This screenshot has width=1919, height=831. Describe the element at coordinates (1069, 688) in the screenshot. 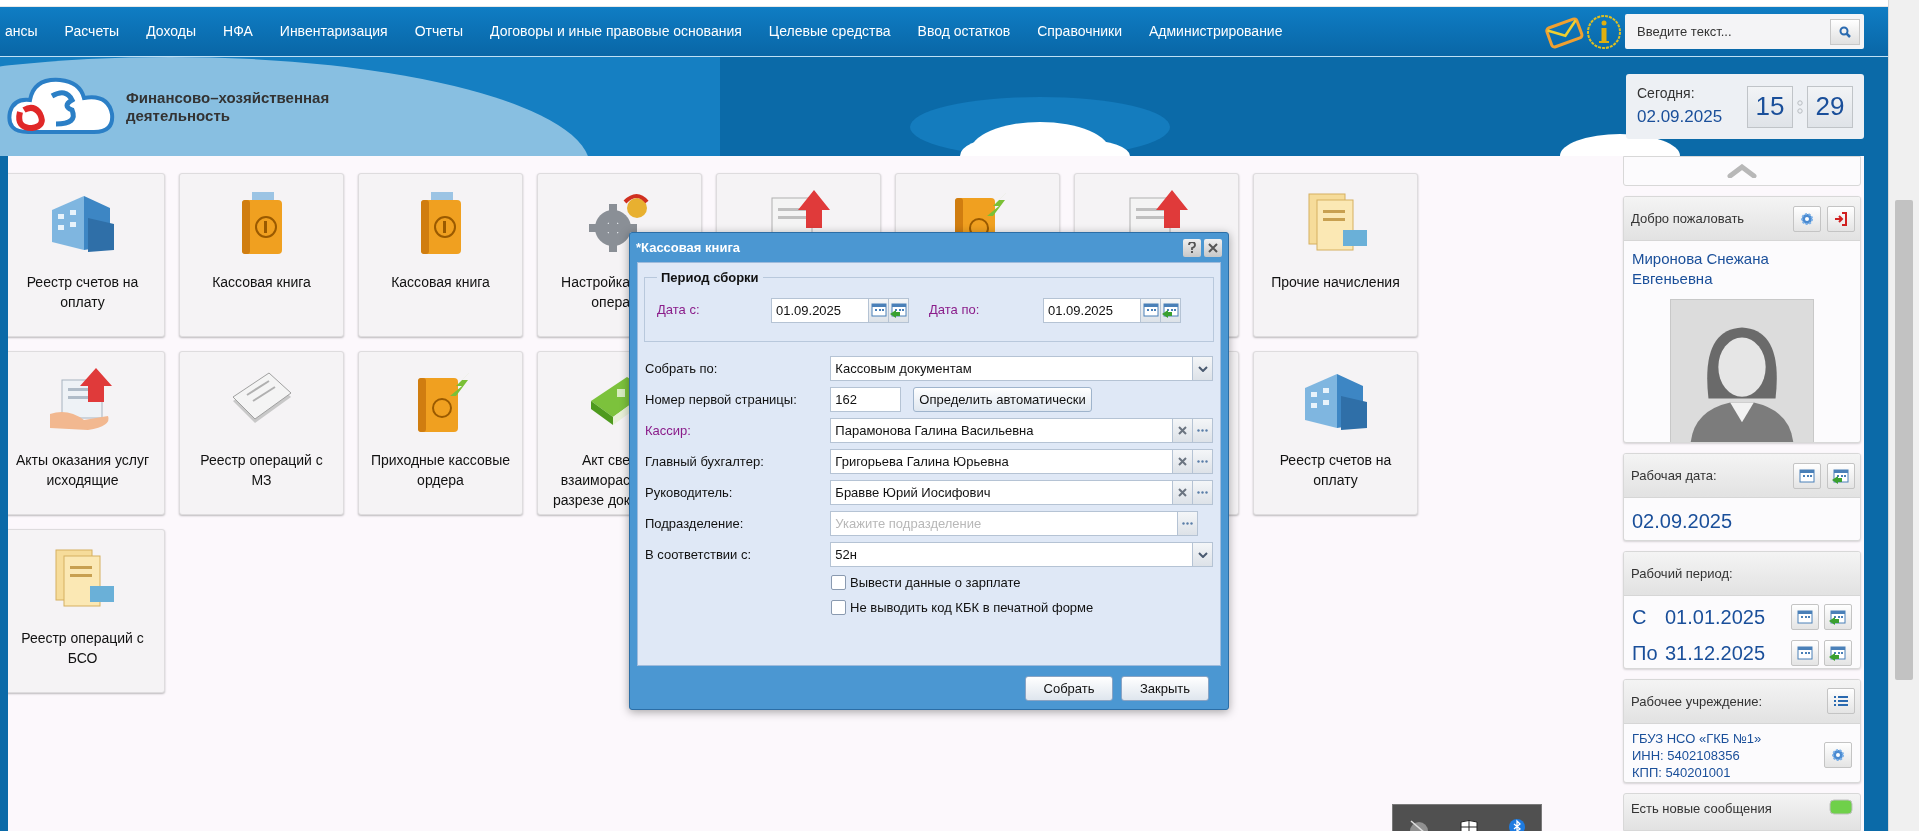

I see `dialog-button: Собрать` at that location.